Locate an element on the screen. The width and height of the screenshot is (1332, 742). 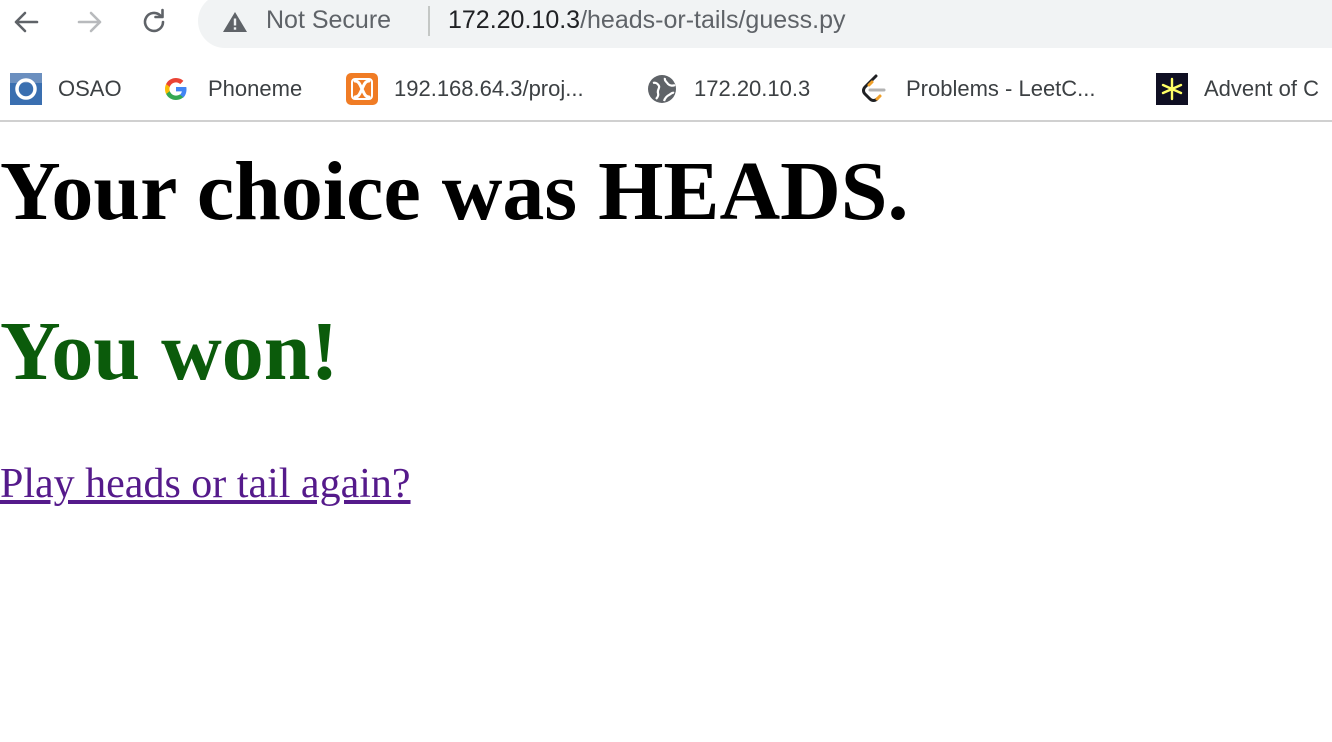
xampp-icon is located at coordinates (362, 89).